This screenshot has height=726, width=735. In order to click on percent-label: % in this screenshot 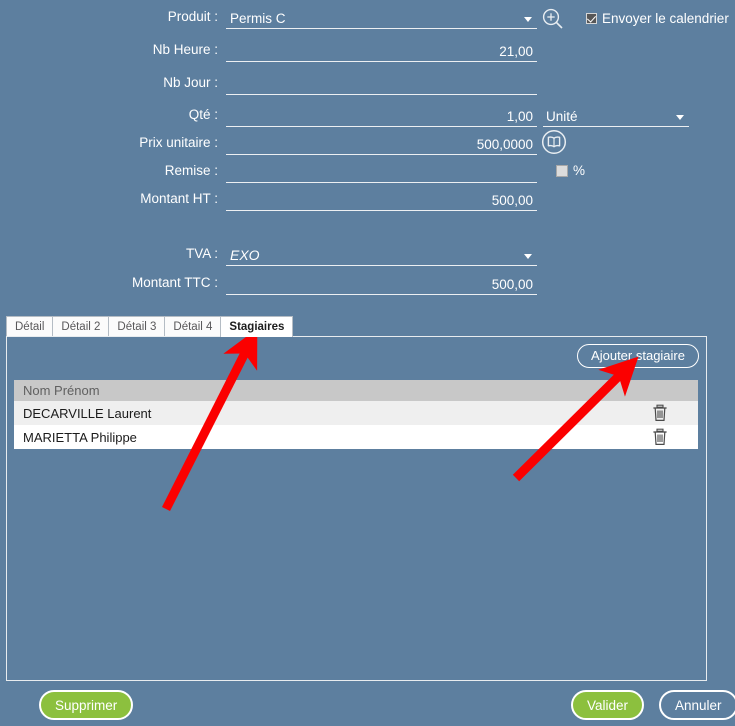, I will do `click(579, 170)`.